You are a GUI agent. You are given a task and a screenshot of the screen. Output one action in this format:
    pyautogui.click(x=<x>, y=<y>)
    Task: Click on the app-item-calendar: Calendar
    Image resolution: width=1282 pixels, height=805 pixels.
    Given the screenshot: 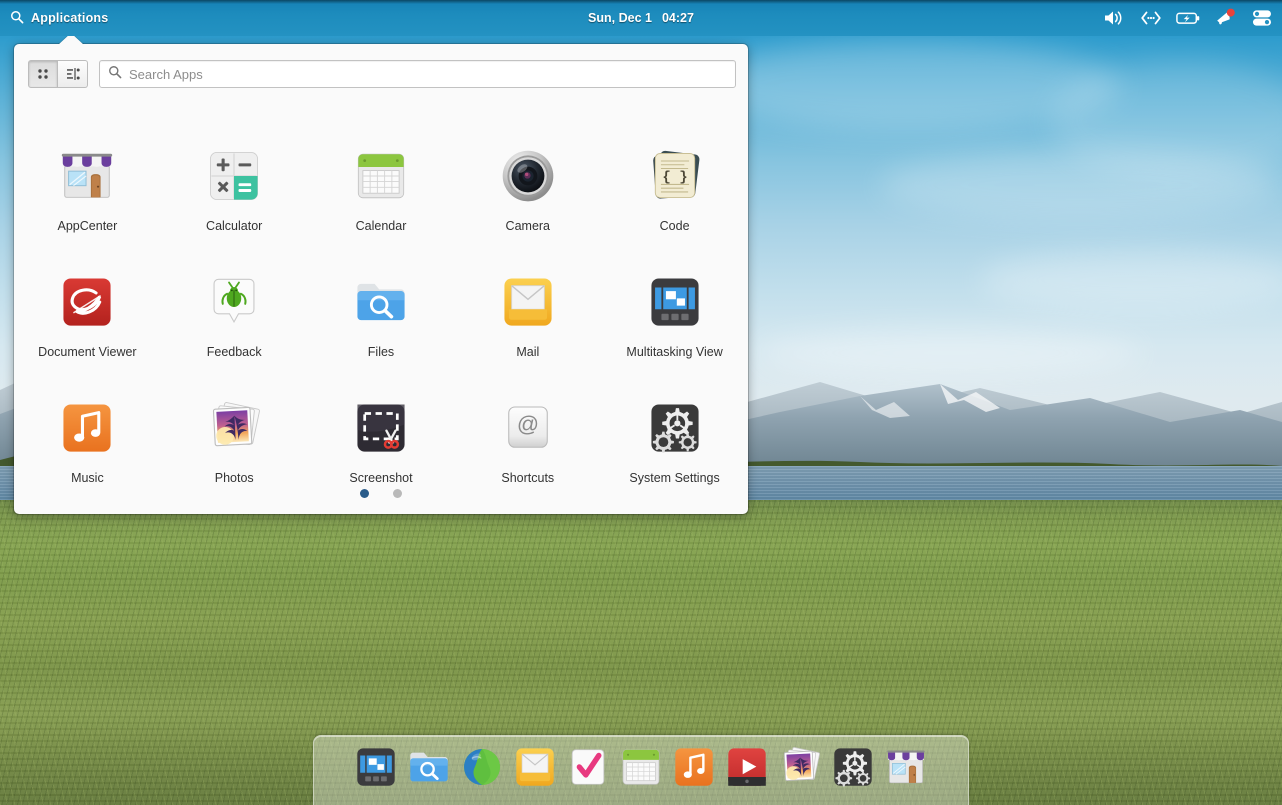 What is the action you would take?
    pyautogui.click(x=381, y=199)
    